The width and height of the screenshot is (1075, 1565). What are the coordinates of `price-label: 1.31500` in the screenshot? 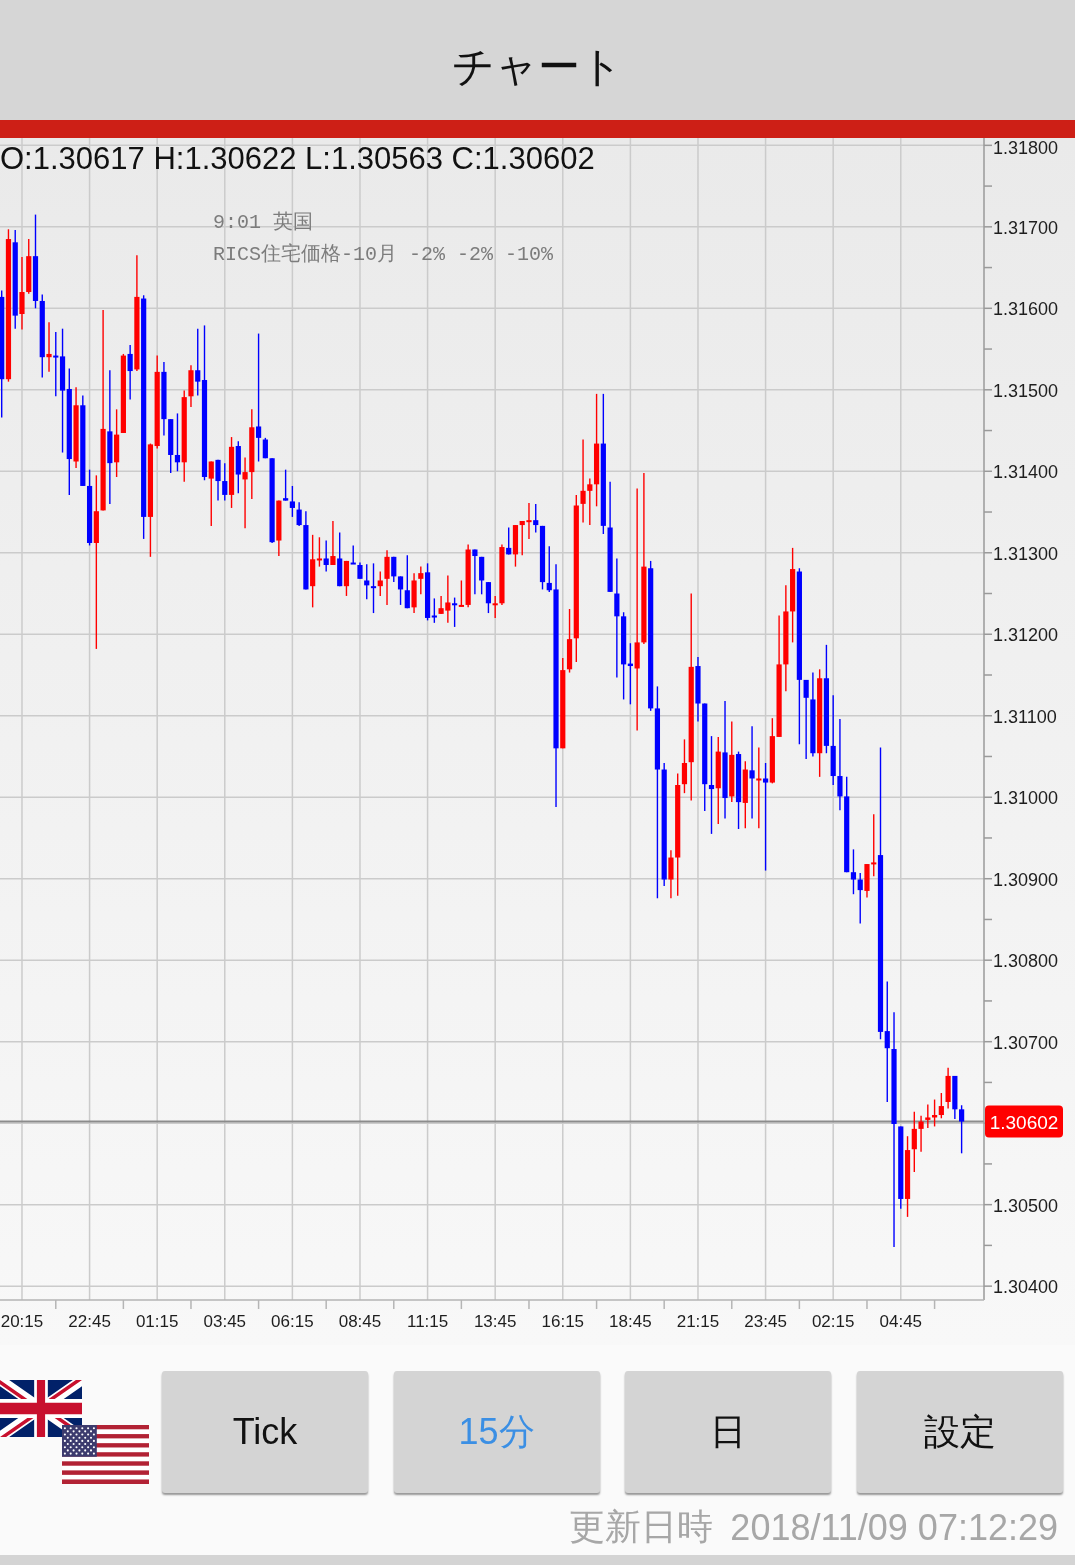 It's located at (1026, 390).